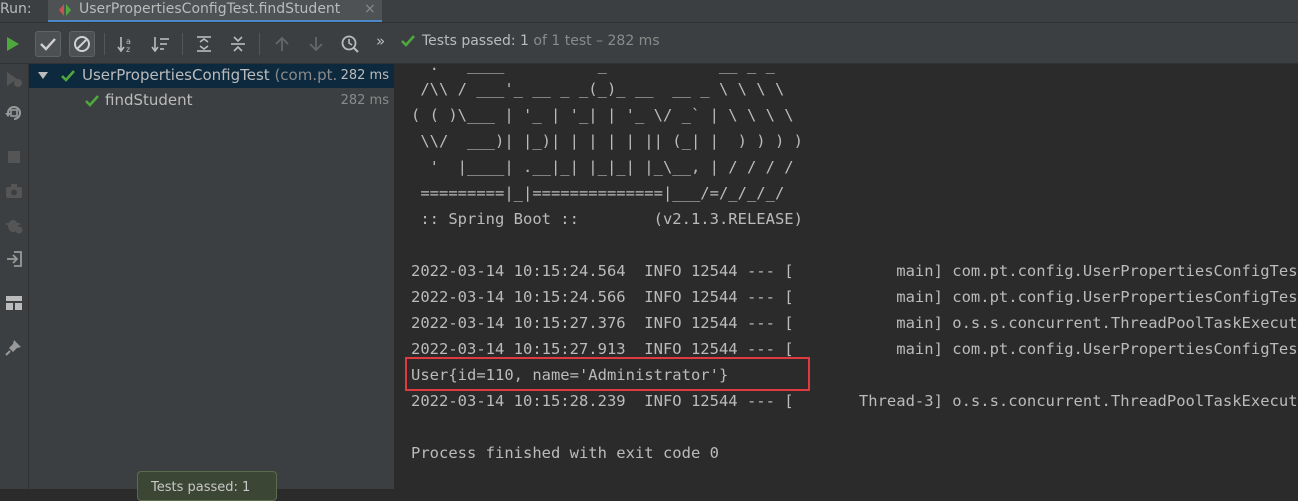  Describe the element at coordinates (201, 487) in the screenshot. I see `notification-text: Tests passed: 1` at that location.